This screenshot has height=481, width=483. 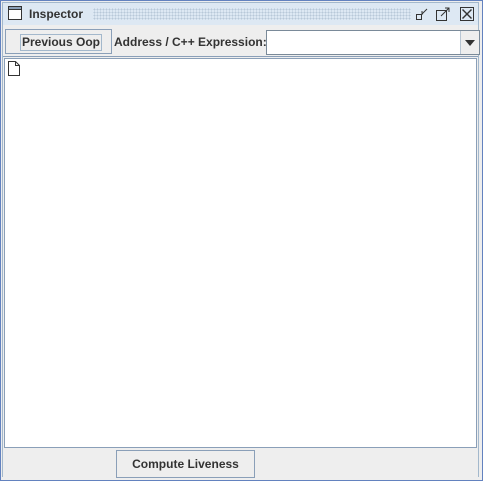 I want to click on close-icon, so click(x=467, y=14).